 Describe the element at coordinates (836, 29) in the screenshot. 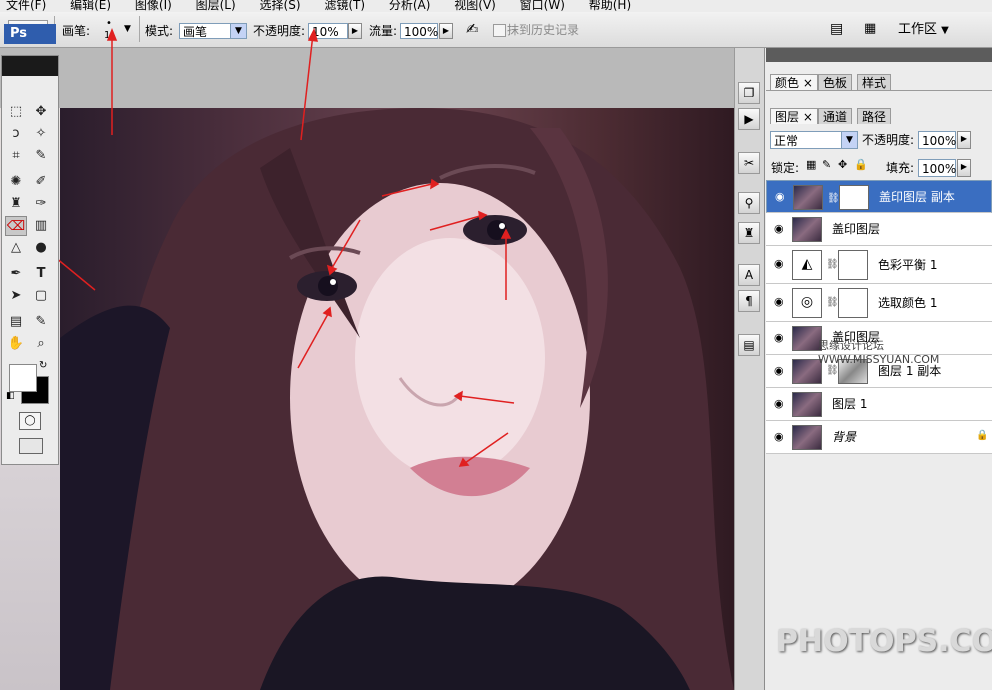

I see `palette-well-icon: ▤` at that location.